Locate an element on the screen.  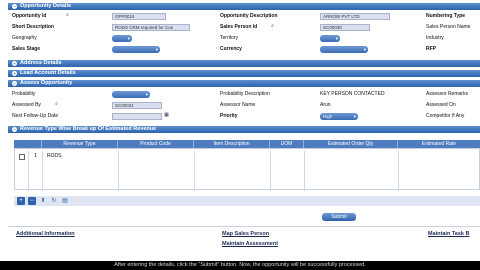
assessor-remarks-label: Assessor Remarks is located at coordinates (447, 94).